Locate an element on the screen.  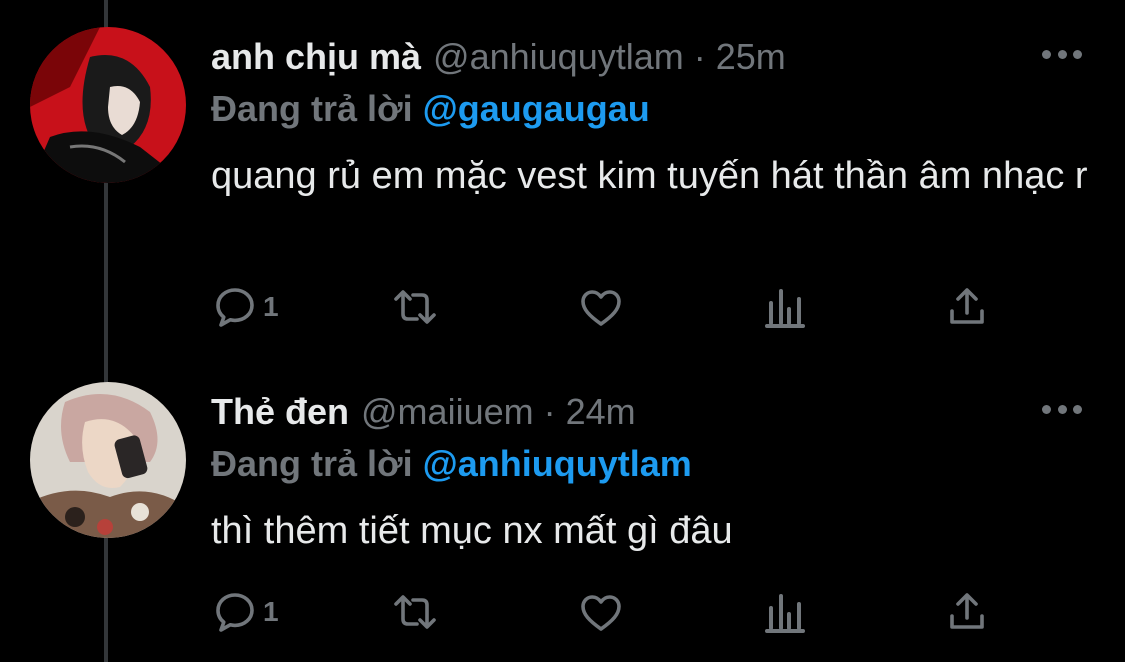
user-handle: @maiiuem is located at coordinates (447, 412).